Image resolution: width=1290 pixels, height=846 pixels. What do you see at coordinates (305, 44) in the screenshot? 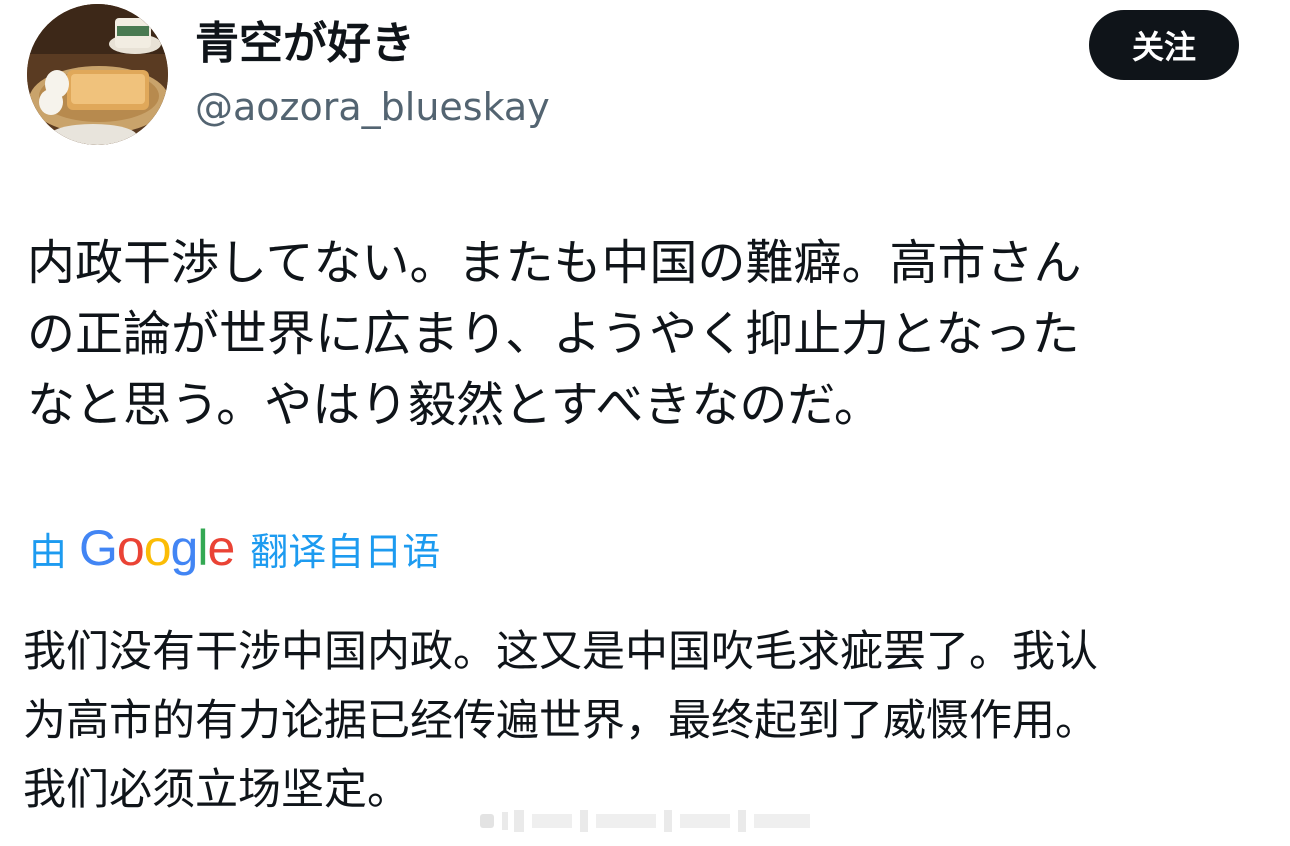
I see `display-name: 青空が好き` at bounding box center [305, 44].